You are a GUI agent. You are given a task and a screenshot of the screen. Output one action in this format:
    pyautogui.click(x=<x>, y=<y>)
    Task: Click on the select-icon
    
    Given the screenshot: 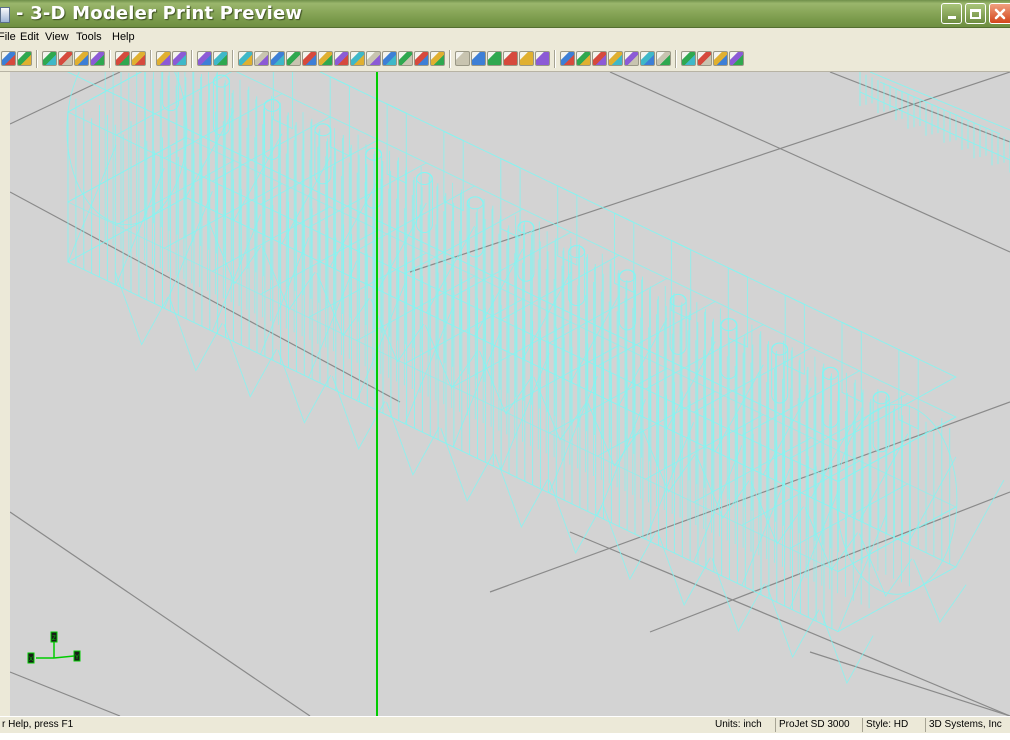 What is the action you would take?
    pyautogui.click(x=663, y=58)
    